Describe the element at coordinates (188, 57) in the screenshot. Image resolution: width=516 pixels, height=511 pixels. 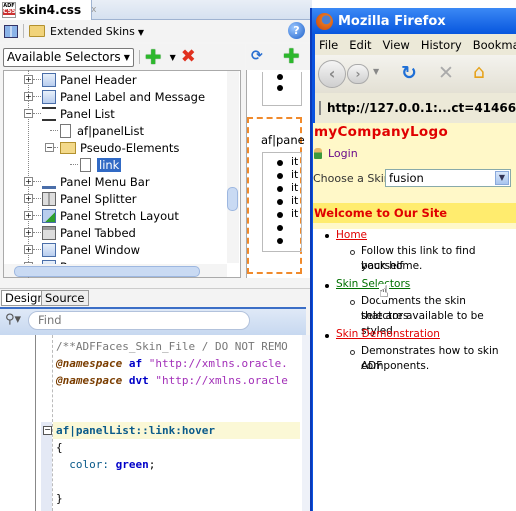
I see `delete-icon: ✖` at that location.